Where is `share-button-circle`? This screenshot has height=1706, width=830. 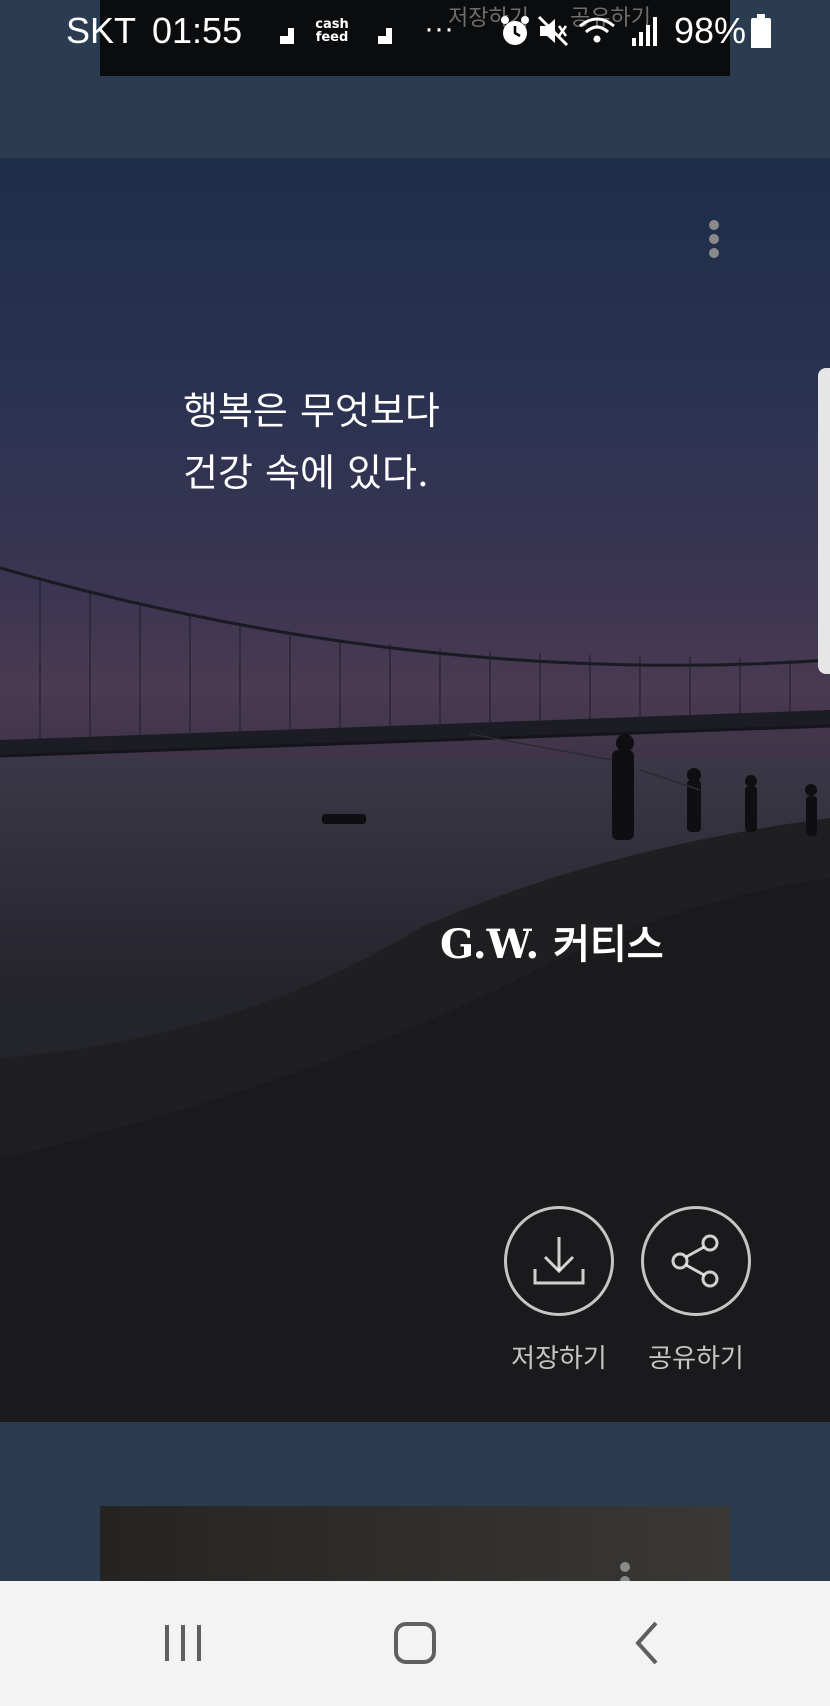 share-button-circle is located at coordinates (696, 1261).